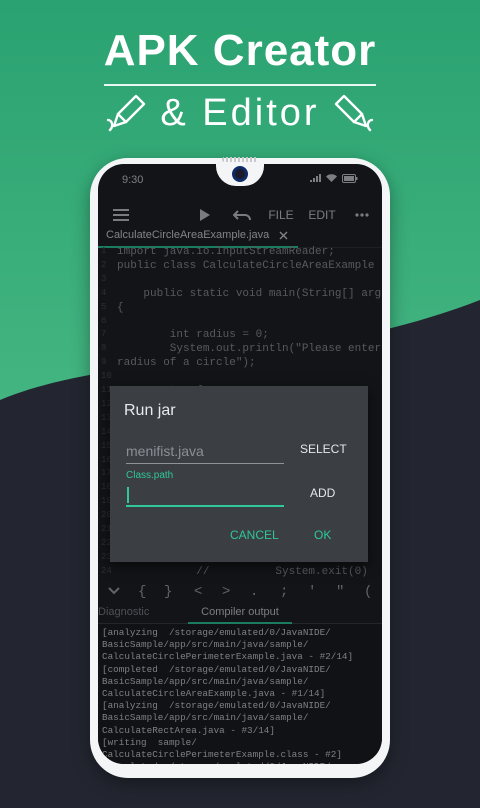 This screenshot has height=808, width=480. I want to click on text-cursor, so click(128, 495).